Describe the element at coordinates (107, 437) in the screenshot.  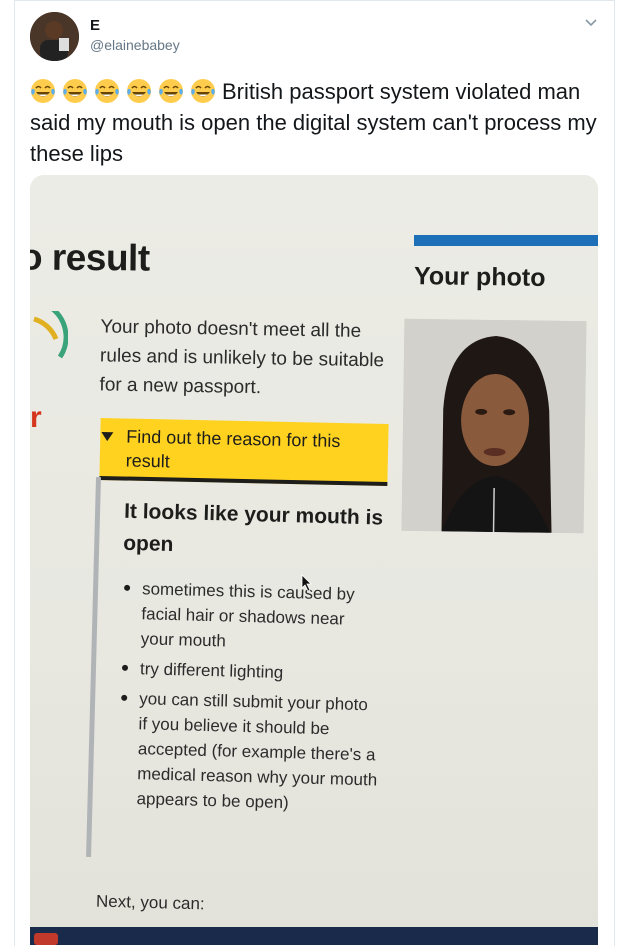
I see `triangle-down-icon` at that location.